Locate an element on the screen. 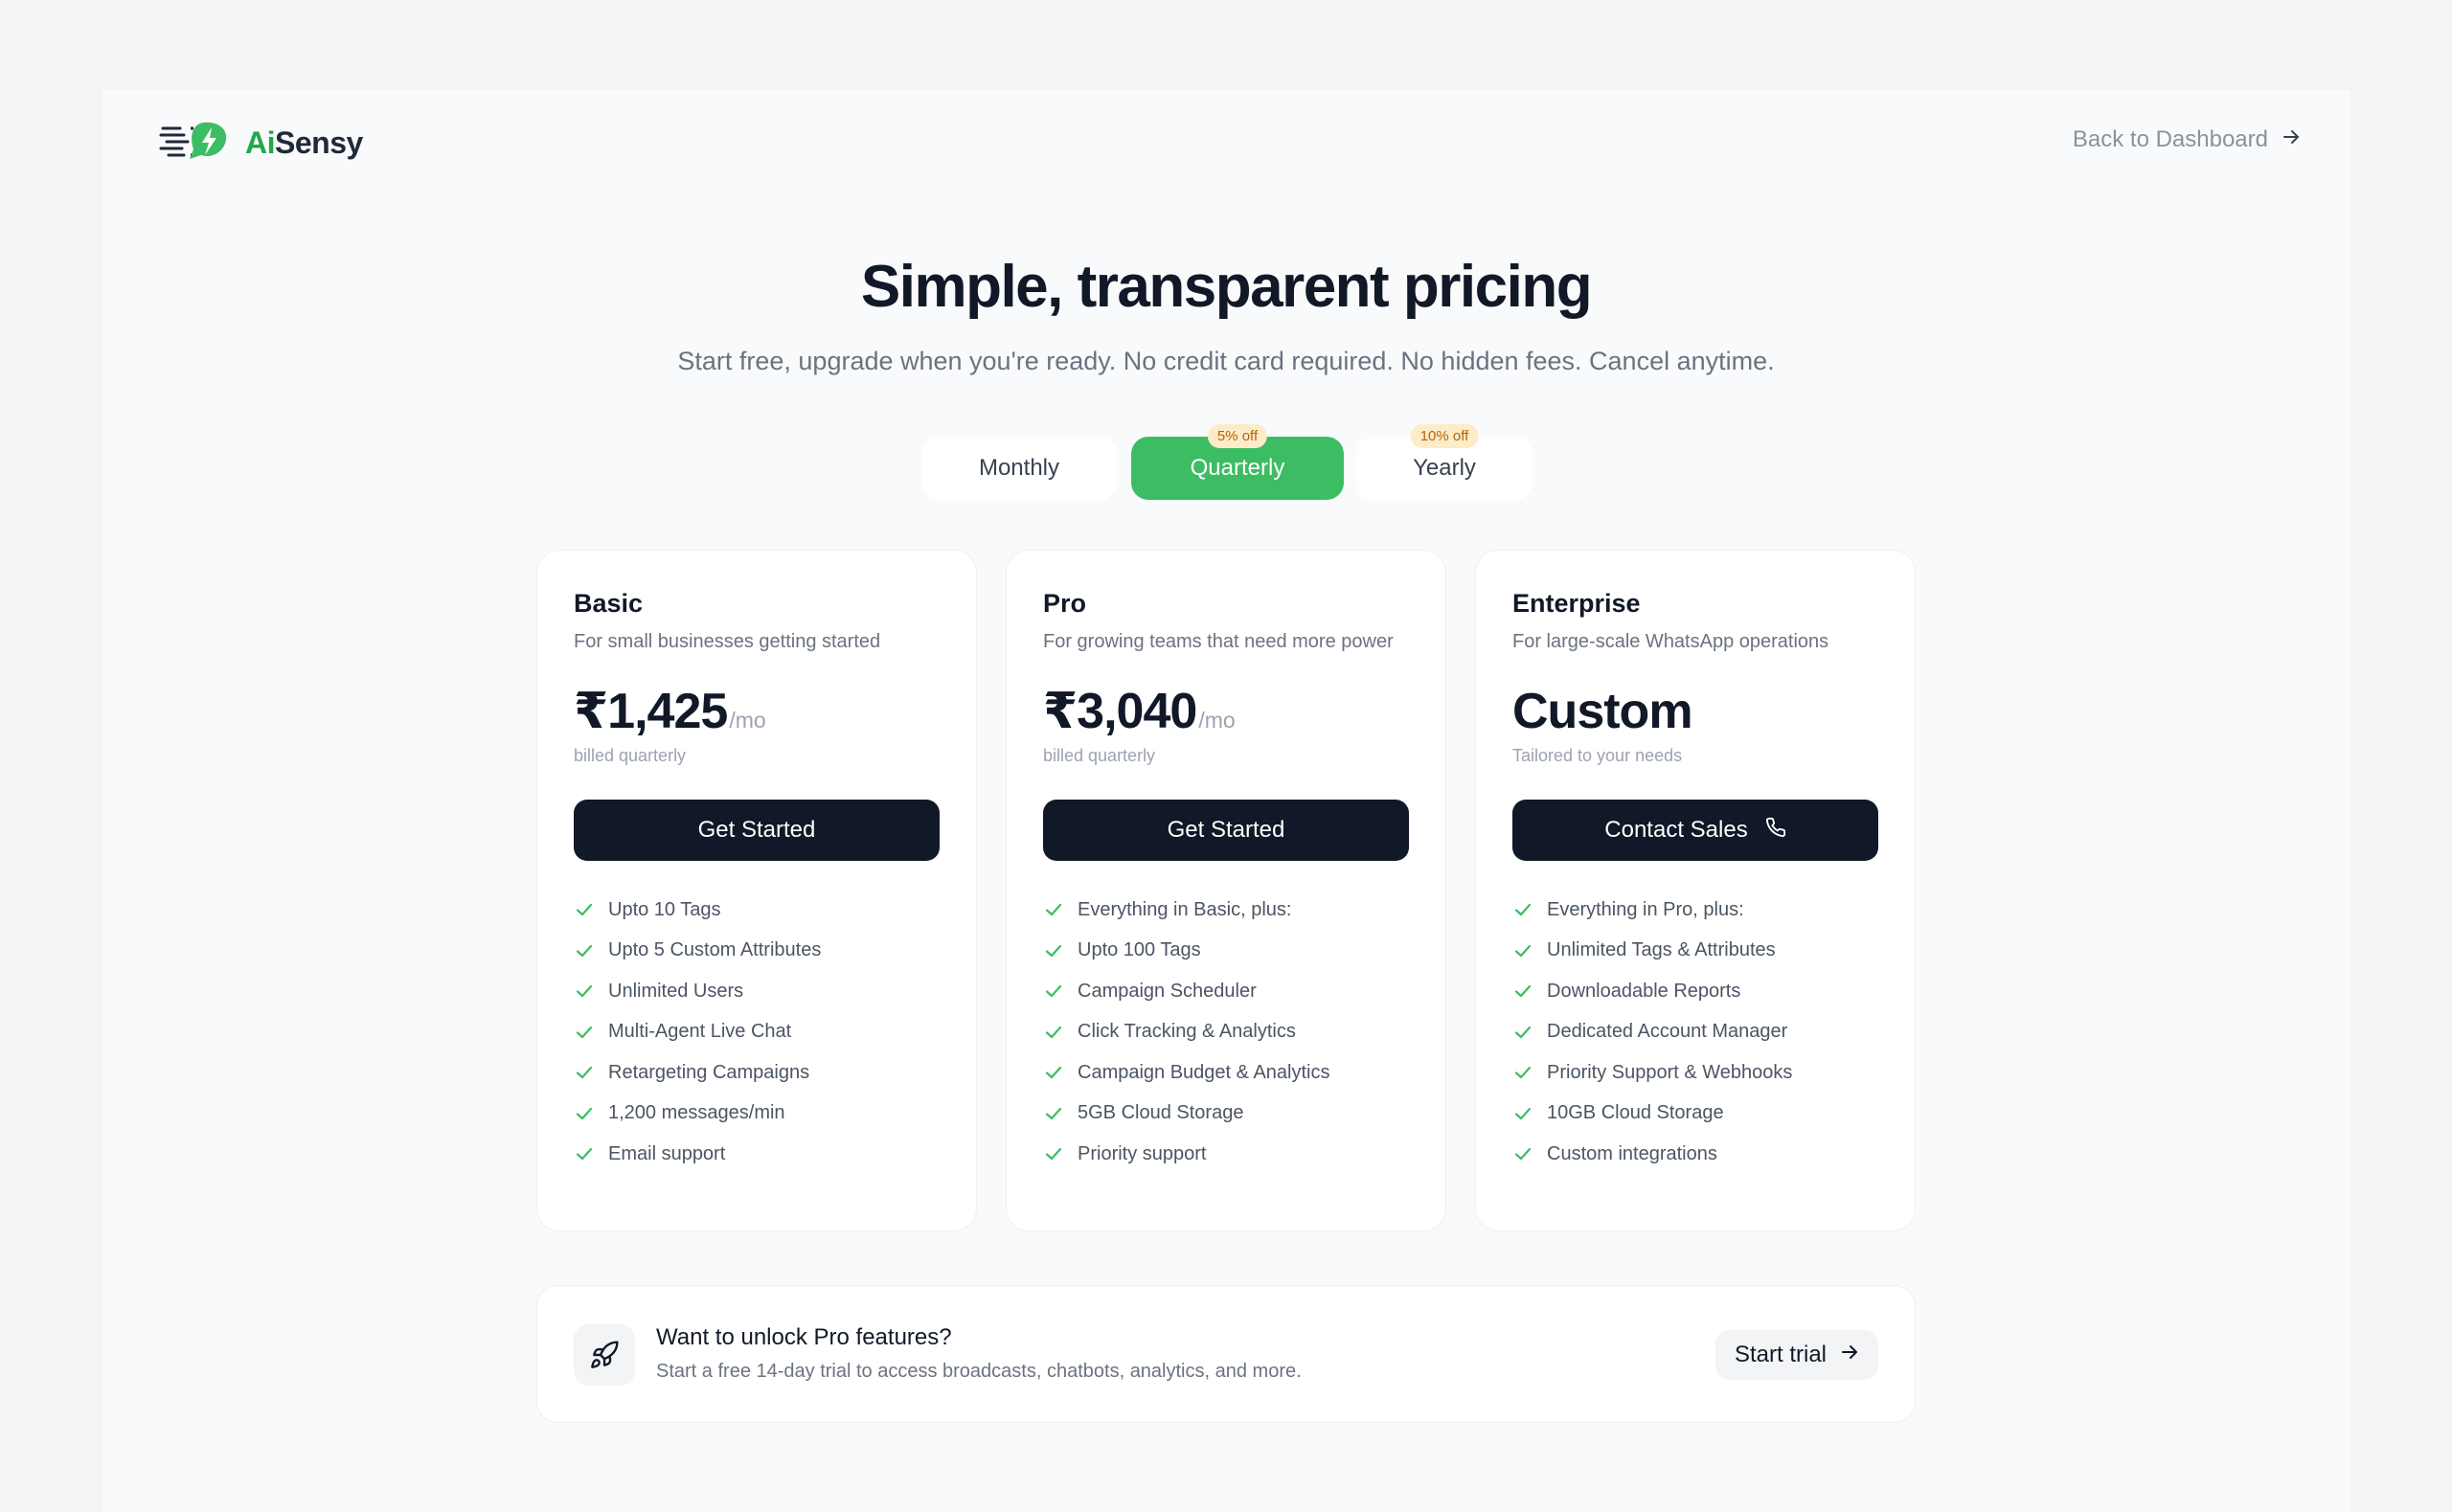 The width and height of the screenshot is (2452, 1512). feature-text: Upto 100 Tags is located at coordinates (1139, 950).